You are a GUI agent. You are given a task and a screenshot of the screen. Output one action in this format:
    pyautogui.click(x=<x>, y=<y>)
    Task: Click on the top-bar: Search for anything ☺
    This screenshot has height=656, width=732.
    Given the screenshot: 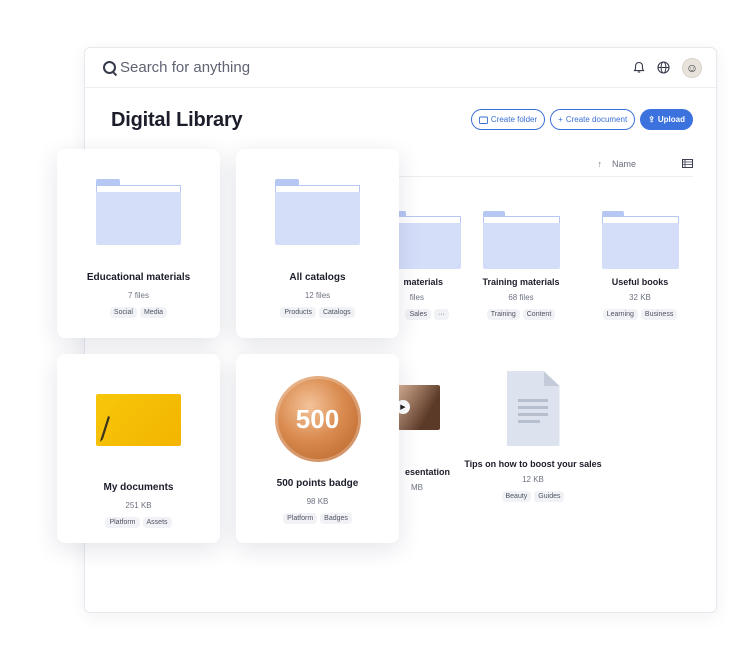 What is the action you would take?
    pyautogui.click(x=400, y=68)
    